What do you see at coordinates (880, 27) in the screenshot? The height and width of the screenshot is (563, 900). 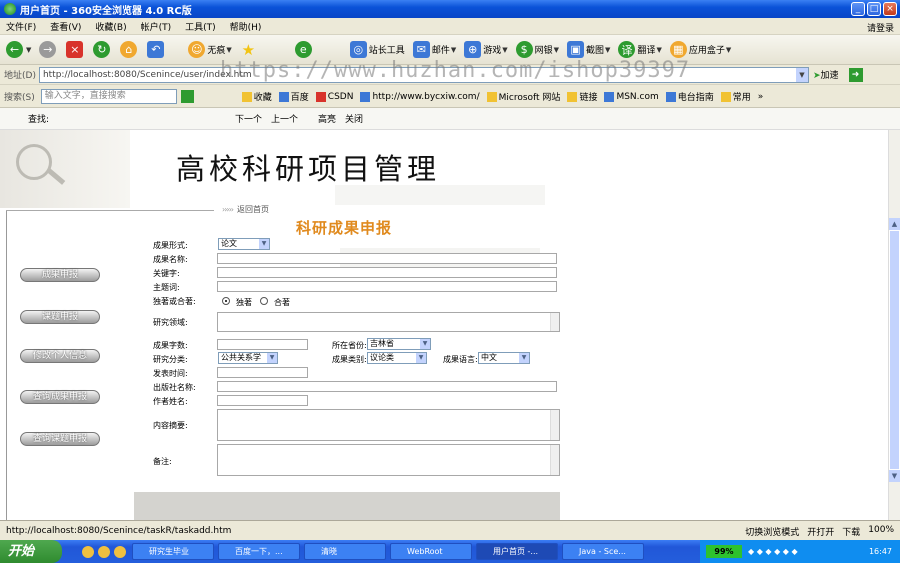 I see `login-link: 请登录` at bounding box center [880, 27].